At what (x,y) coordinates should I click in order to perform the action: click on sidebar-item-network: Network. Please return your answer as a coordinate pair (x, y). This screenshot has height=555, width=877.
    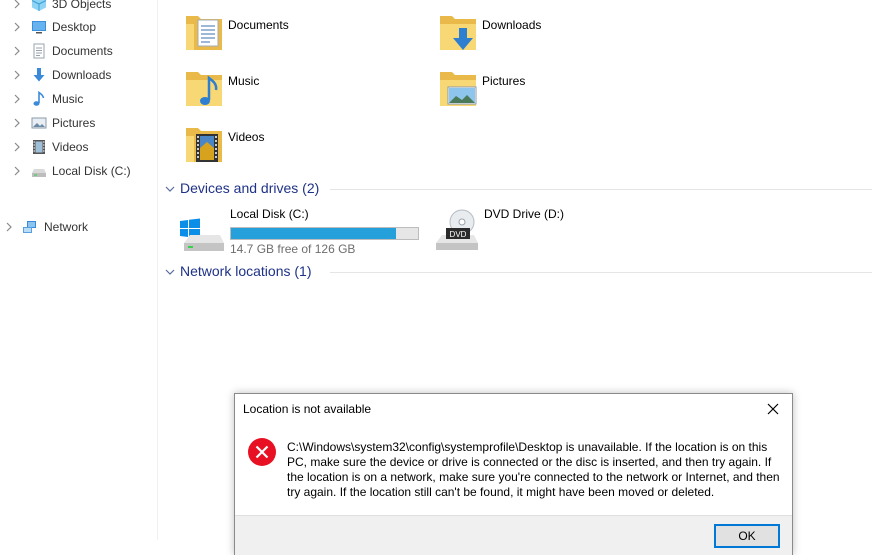
    Looking at the image, I should click on (78, 227).